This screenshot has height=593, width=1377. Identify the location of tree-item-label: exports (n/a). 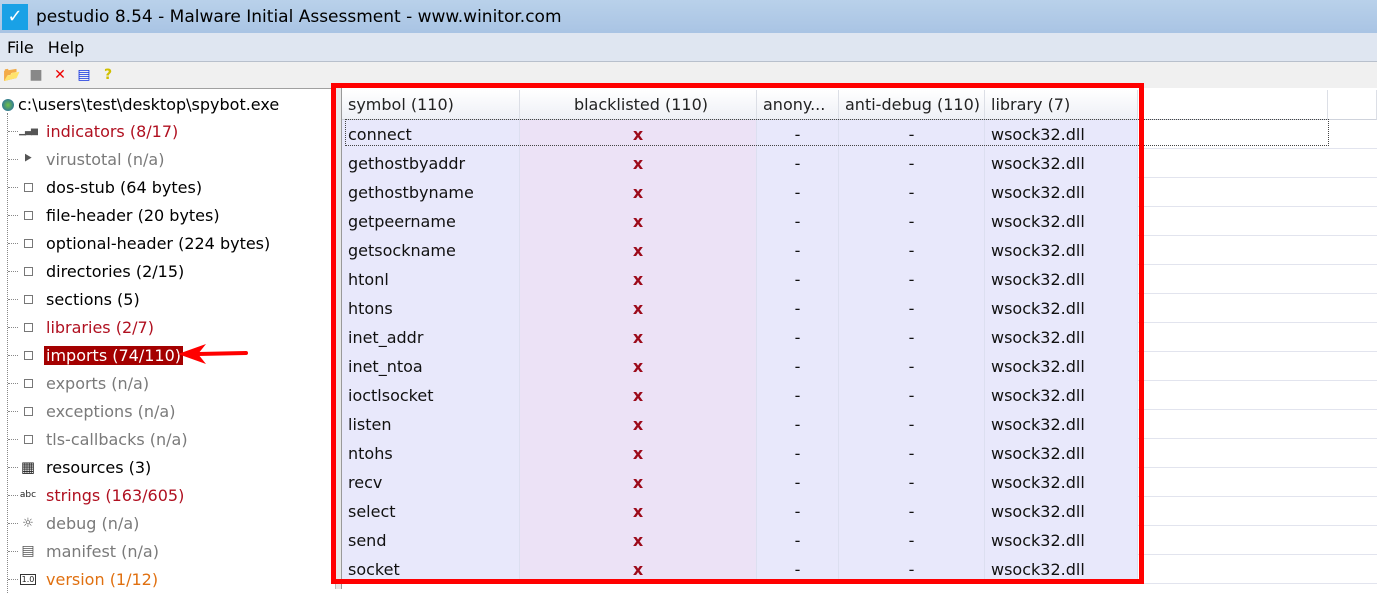
(98, 383).